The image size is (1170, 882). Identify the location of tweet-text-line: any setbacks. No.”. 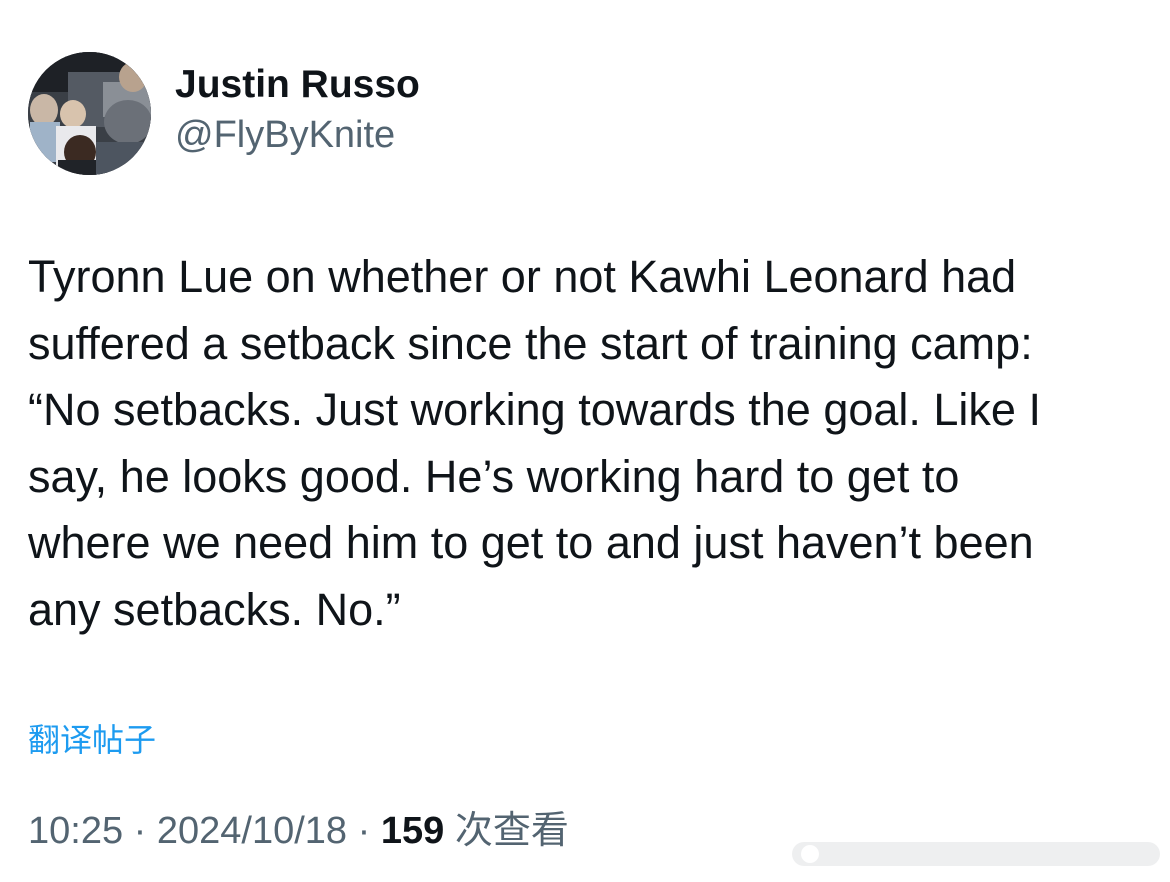
(214, 609).